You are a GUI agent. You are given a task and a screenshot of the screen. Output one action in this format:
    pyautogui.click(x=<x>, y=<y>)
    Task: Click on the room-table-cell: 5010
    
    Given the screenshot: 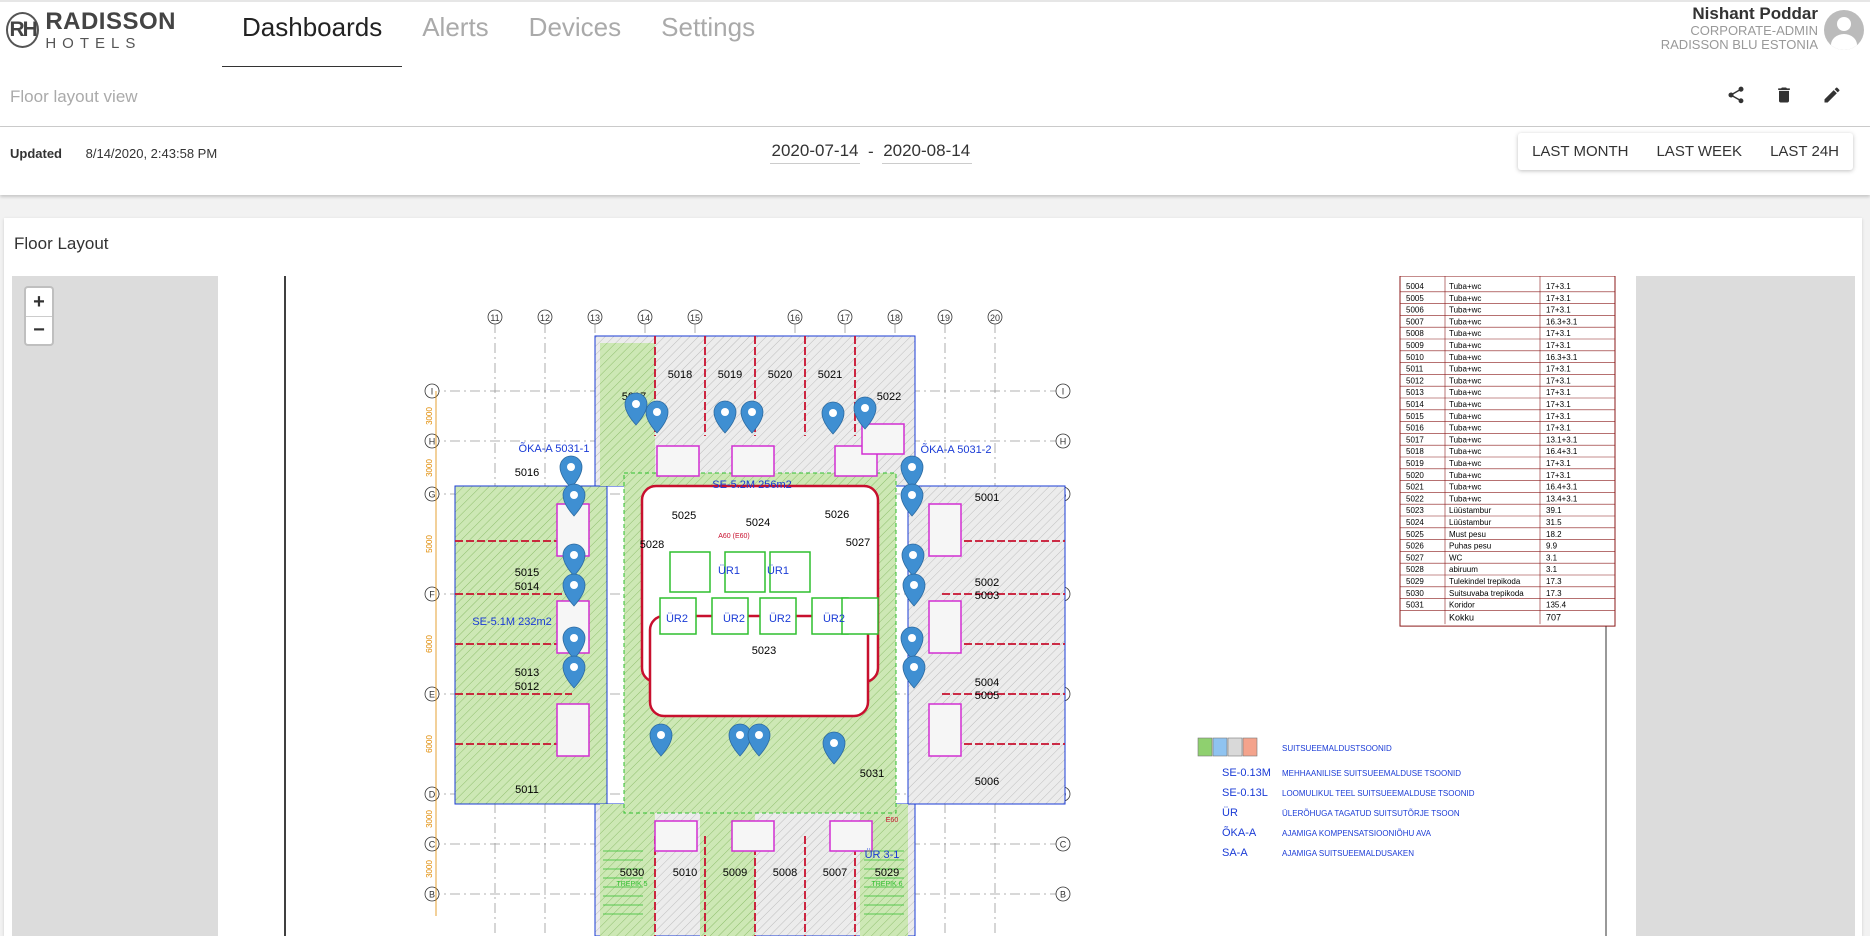 What is the action you would take?
    pyautogui.click(x=1415, y=357)
    